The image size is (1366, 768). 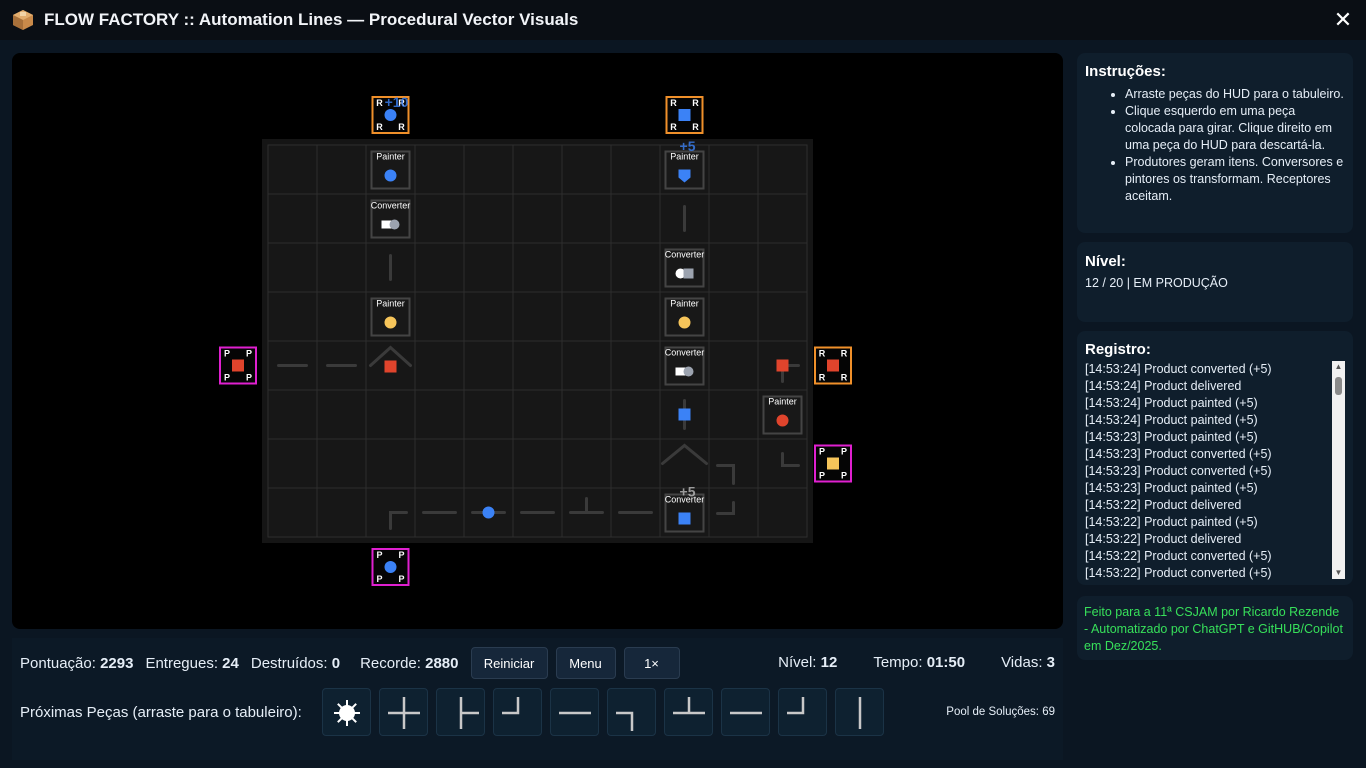 I want to click on log-entry: [14:53:23] Product painted (+5), so click(x=1171, y=488).